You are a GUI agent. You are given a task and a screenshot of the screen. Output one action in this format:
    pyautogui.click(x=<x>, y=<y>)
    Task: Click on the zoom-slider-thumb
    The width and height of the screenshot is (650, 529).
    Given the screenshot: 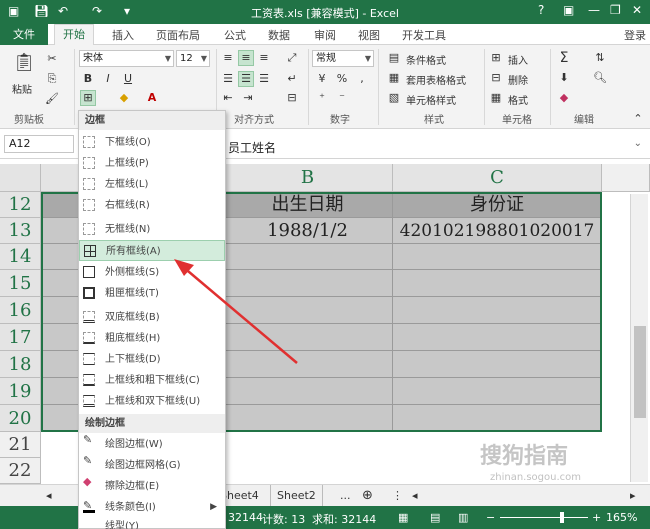 What is the action you would take?
    pyautogui.click(x=562, y=517)
    